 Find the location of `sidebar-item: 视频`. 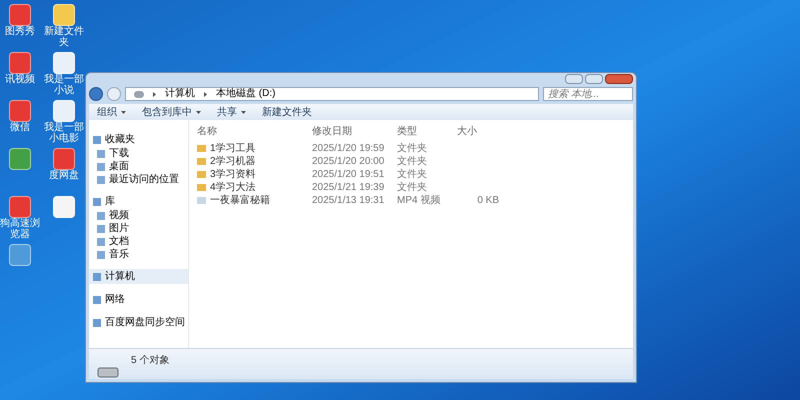

sidebar-item: 视频 is located at coordinates (138, 215).